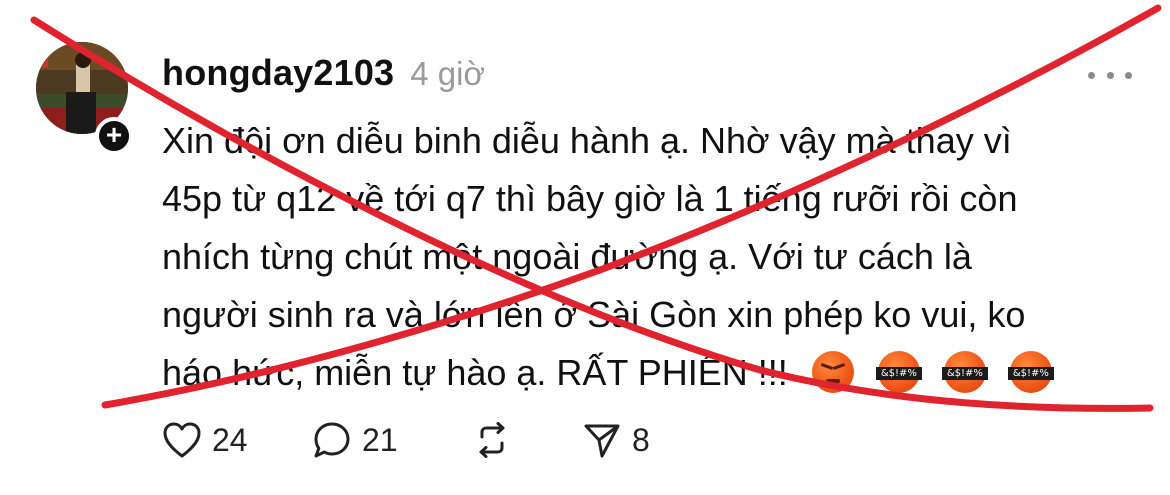 The image size is (1170, 495). Describe the element at coordinates (492, 440) in the screenshot. I see `repost-icon` at that location.